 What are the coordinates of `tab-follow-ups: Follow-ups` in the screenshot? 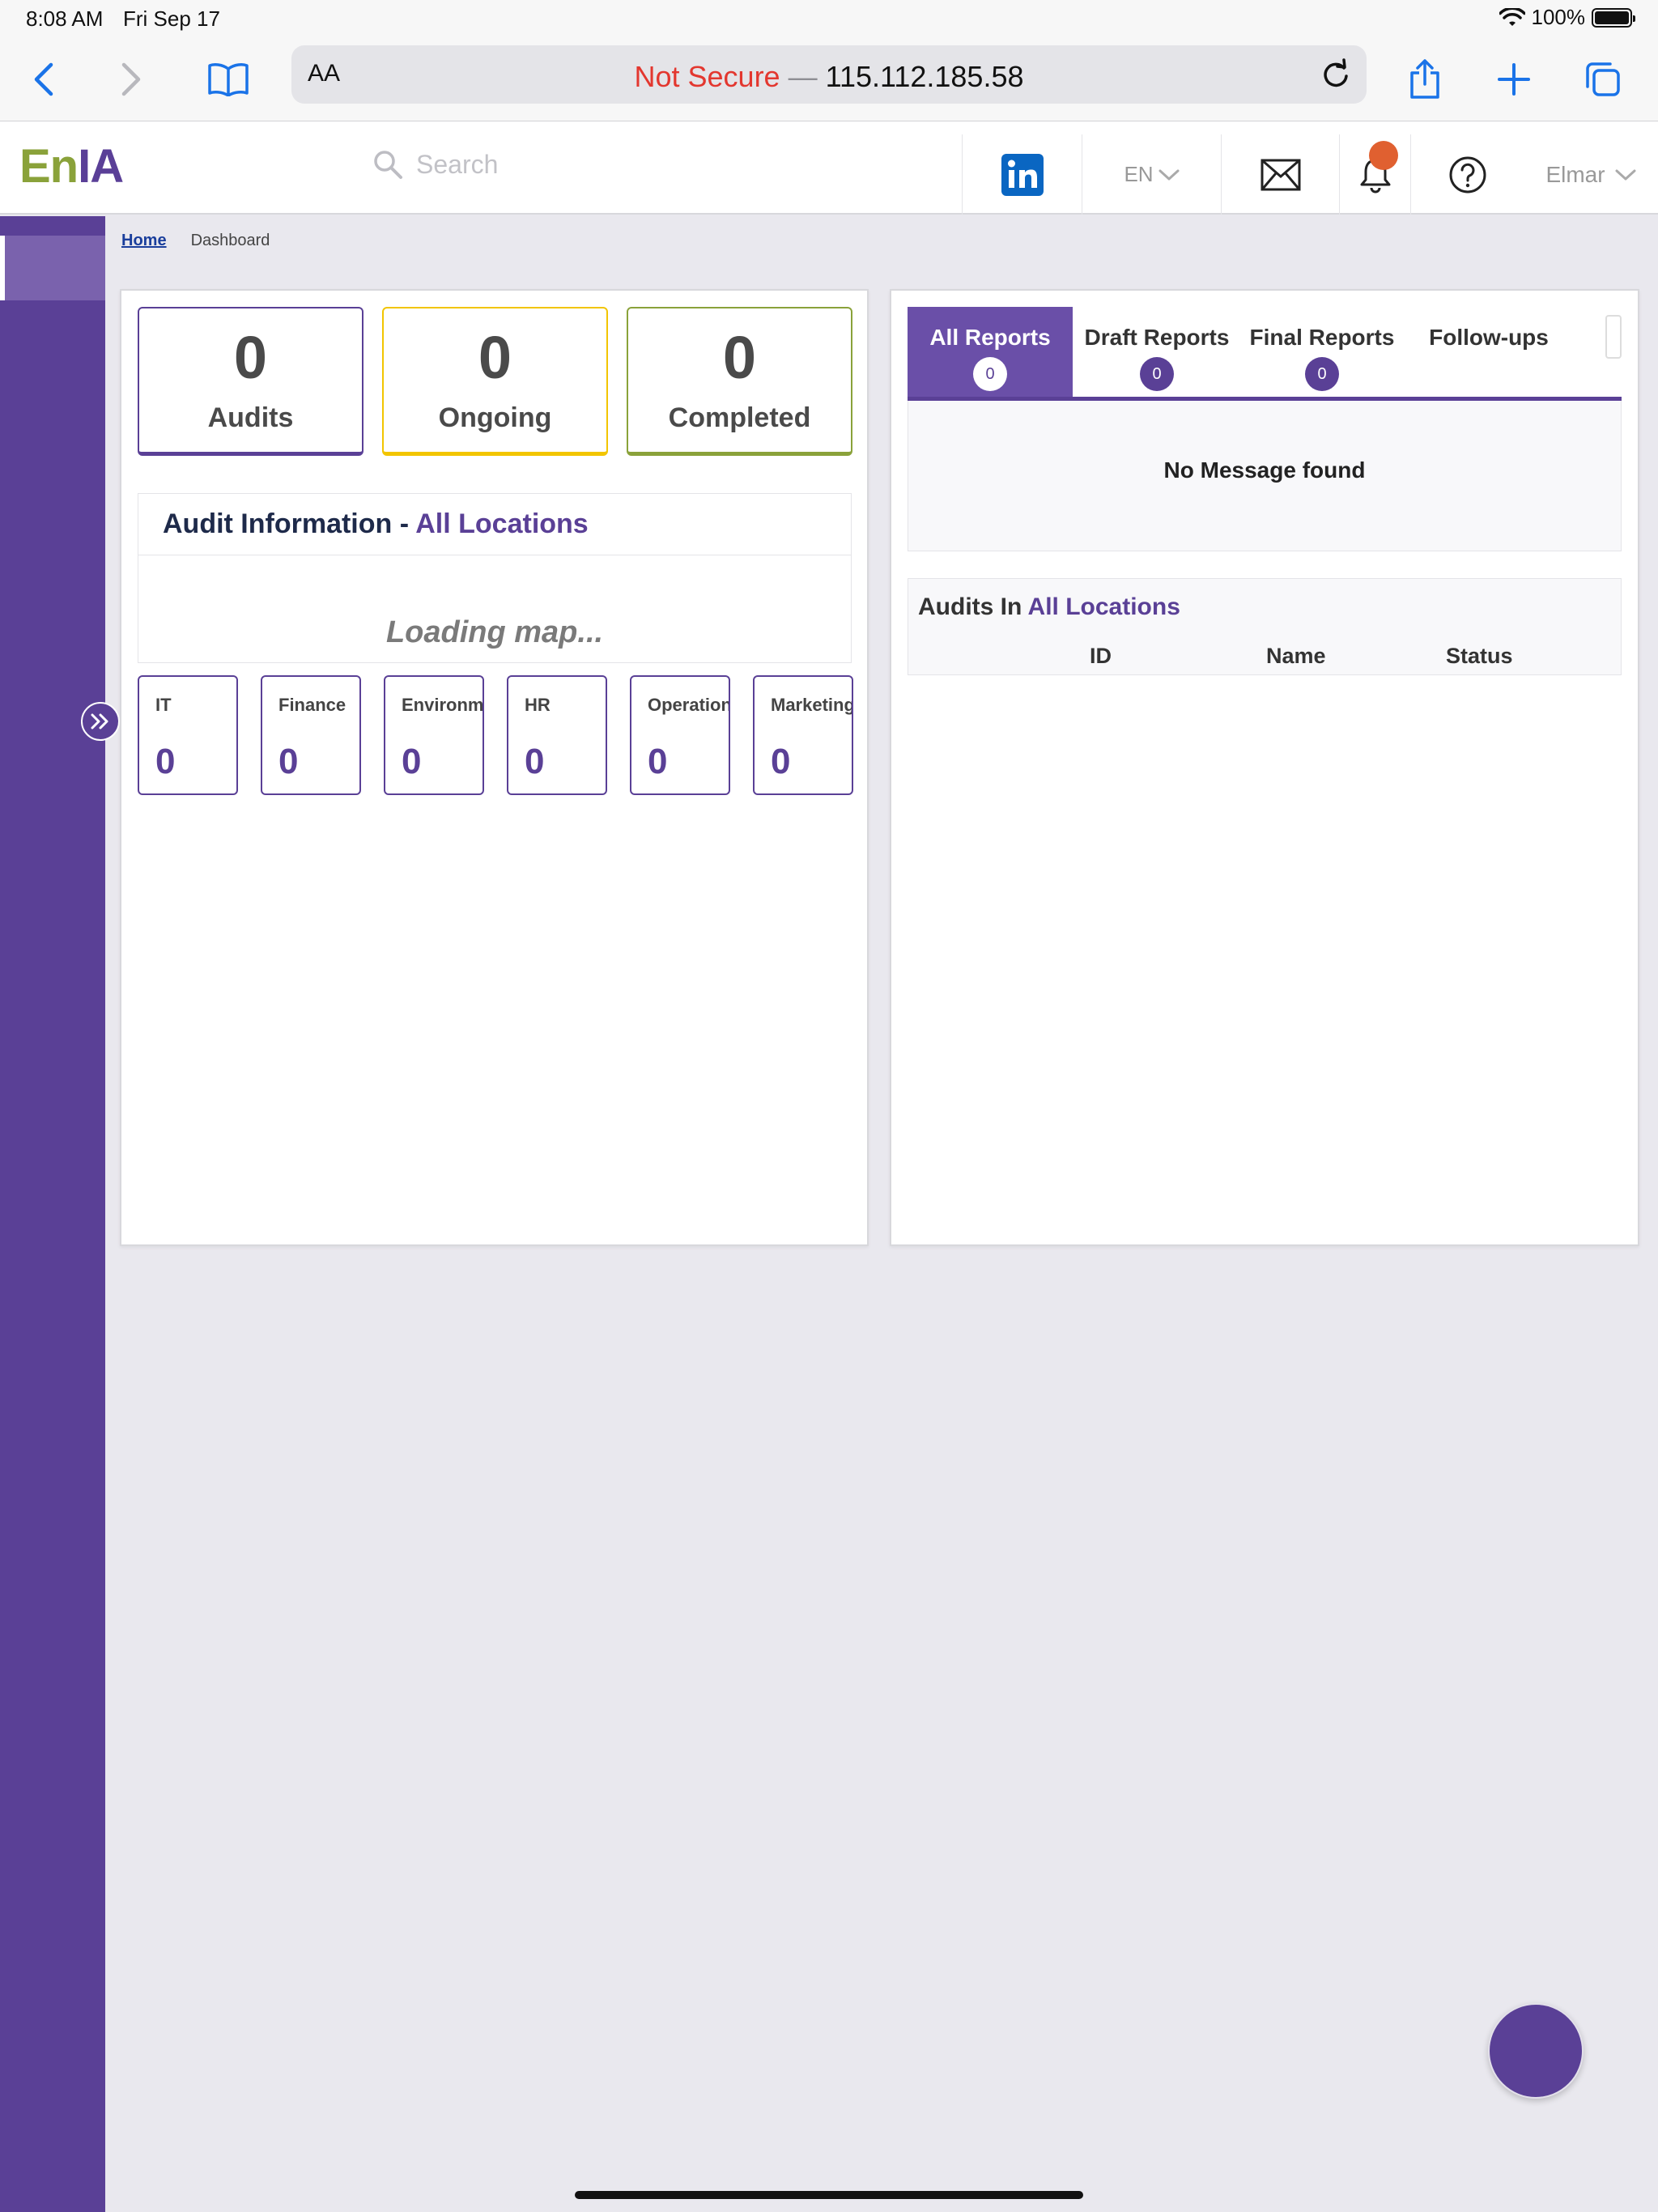 It's located at (1488, 352).